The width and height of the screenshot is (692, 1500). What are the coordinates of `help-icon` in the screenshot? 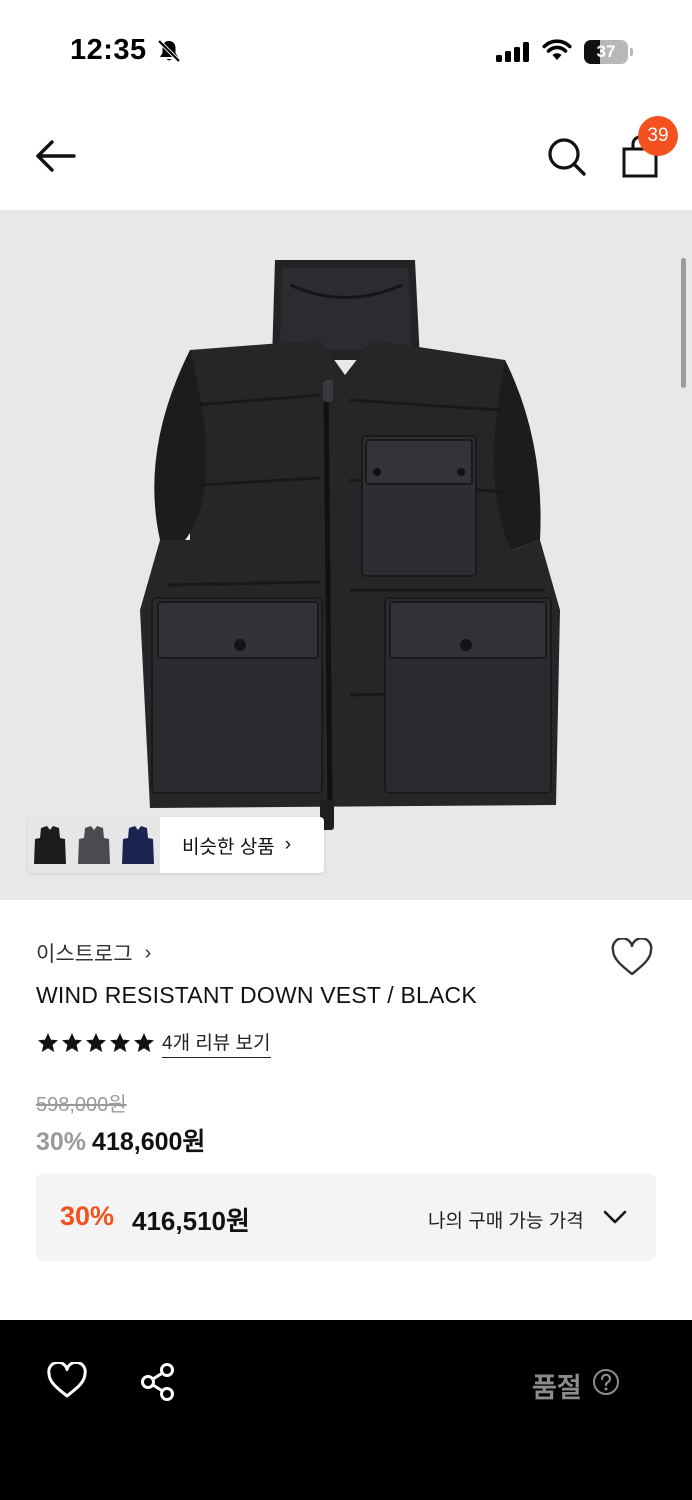 It's located at (606, 1382).